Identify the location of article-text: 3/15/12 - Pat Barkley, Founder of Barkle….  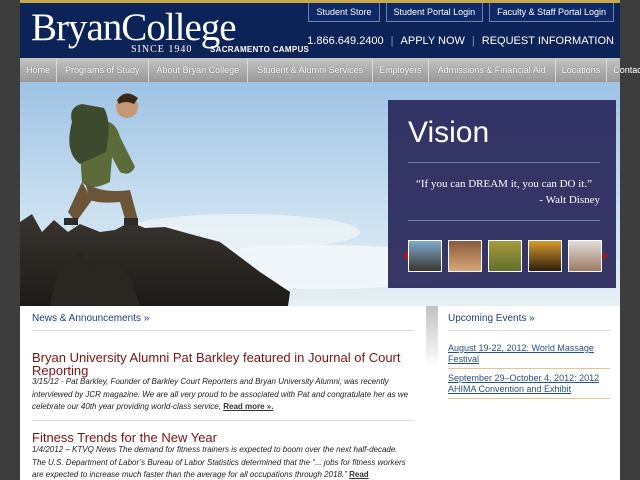
(220, 394).